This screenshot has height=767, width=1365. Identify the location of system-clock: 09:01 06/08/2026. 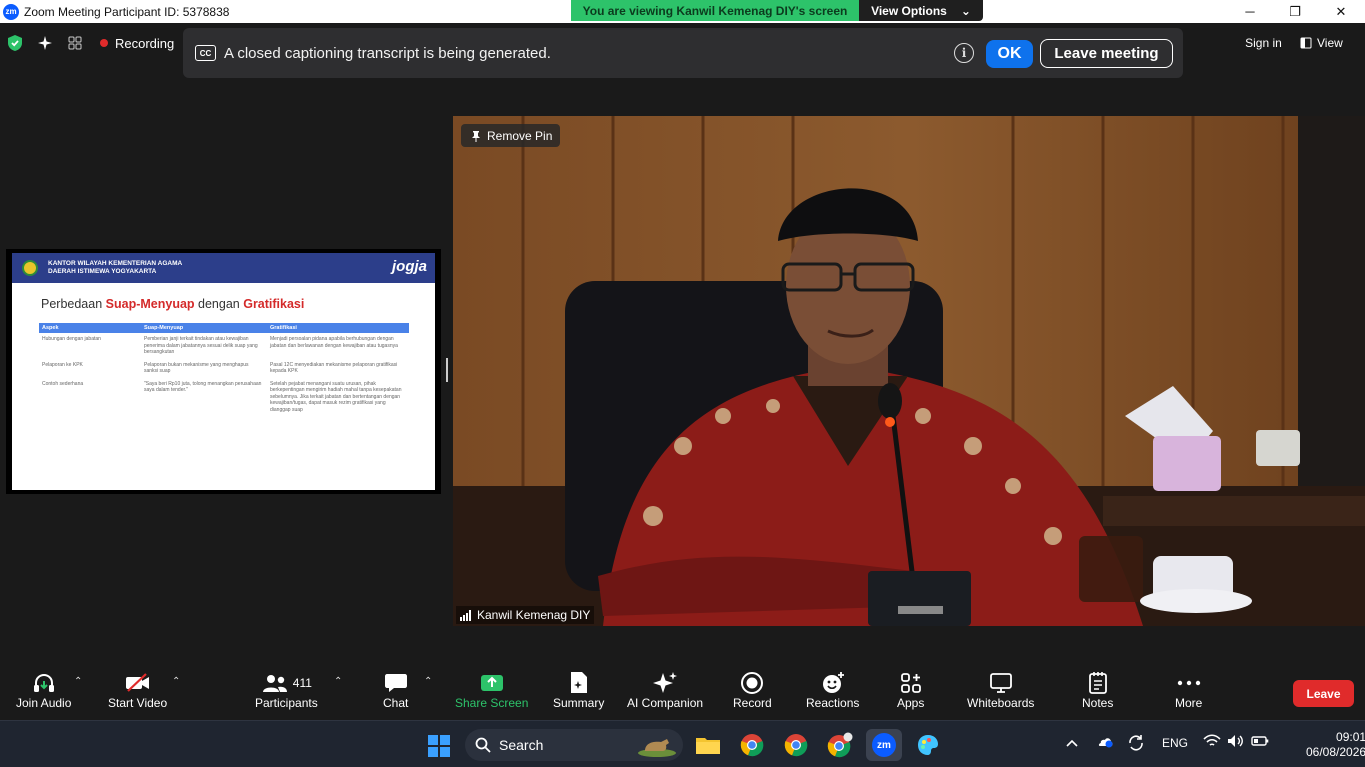
(1335, 745).